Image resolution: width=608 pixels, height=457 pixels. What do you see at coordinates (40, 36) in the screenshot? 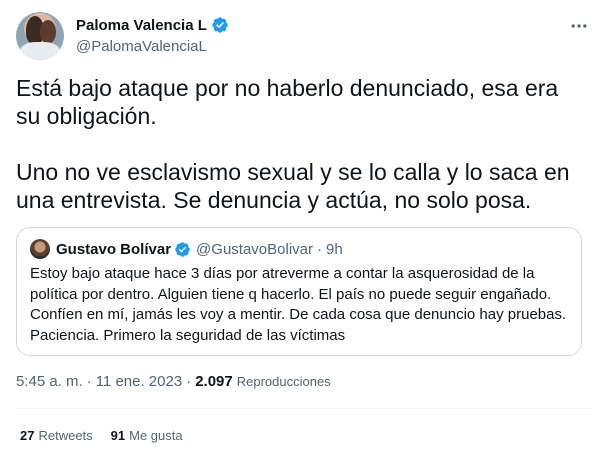
I see `author-avatar` at bounding box center [40, 36].